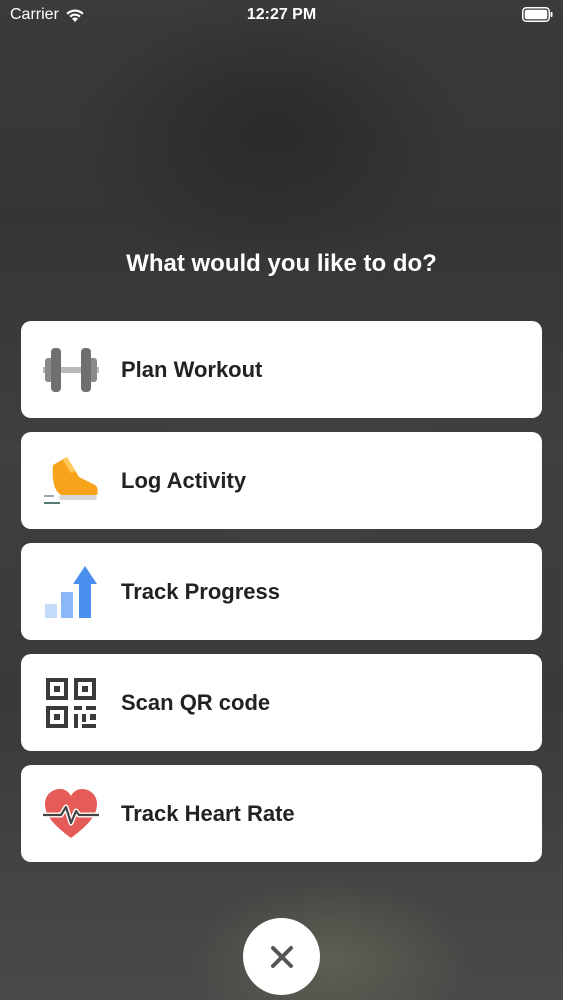  Describe the element at coordinates (281, 263) in the screenshot. I see `prompt-heading: What would you like to do?` at that location.